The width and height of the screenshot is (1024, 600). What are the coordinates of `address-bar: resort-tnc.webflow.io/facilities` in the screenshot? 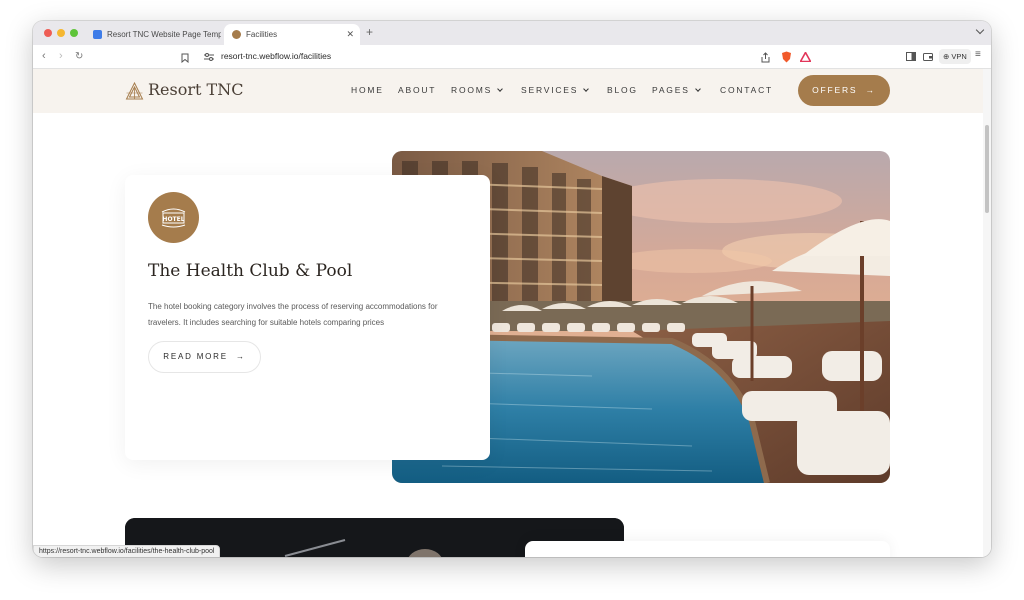 It's located at (502, 57).